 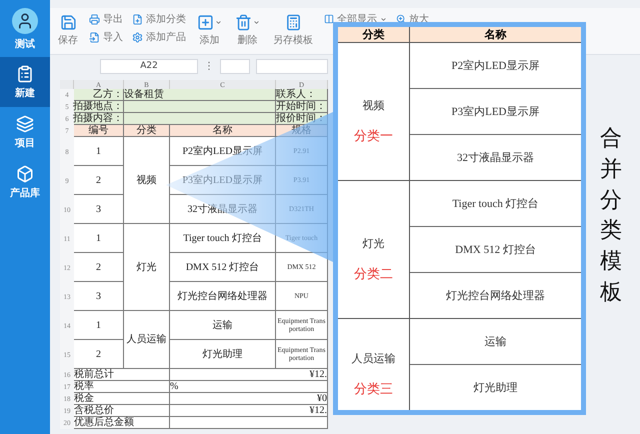 What do you see at coordinates (495, 158) in the screenshot?
I see `table-cell-text: 32寸液晶显示器` at bounding box center [495, 158].